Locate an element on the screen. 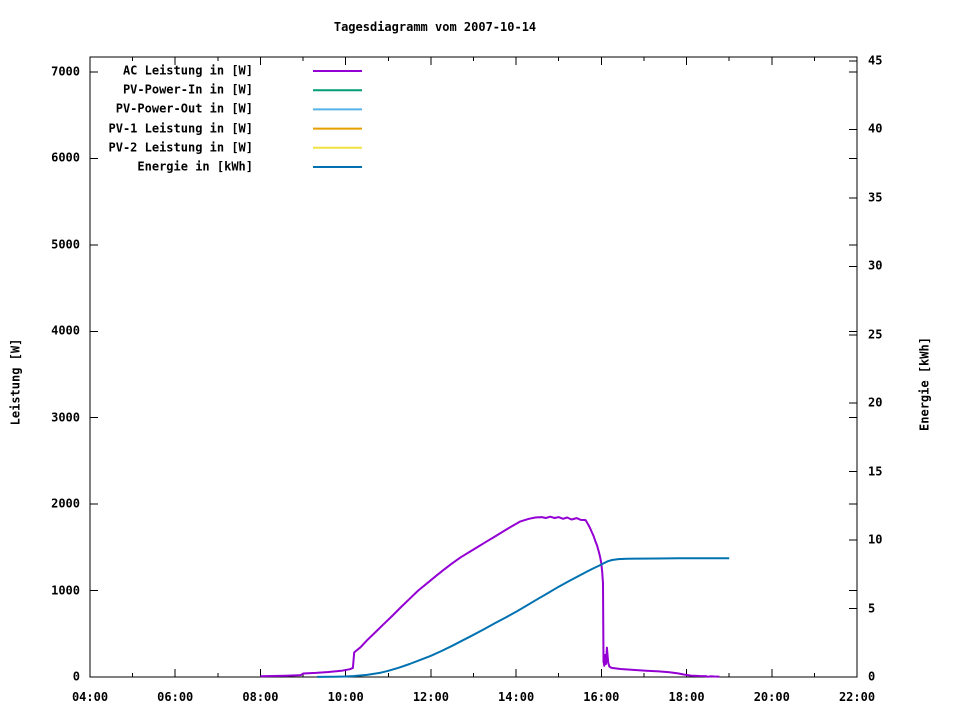 The width and height of the screenshot is (960, 720). x-tick-label: 10:00 is located at coordinates (345, 697).